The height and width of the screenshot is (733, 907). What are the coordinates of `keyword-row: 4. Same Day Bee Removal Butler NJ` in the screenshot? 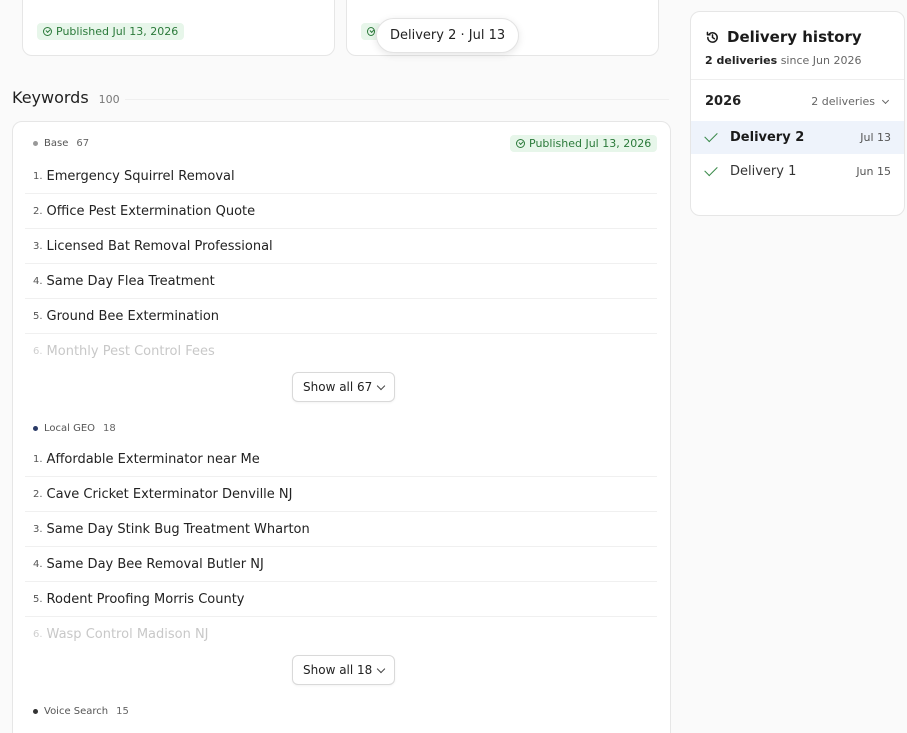 It's located at (341, 564).